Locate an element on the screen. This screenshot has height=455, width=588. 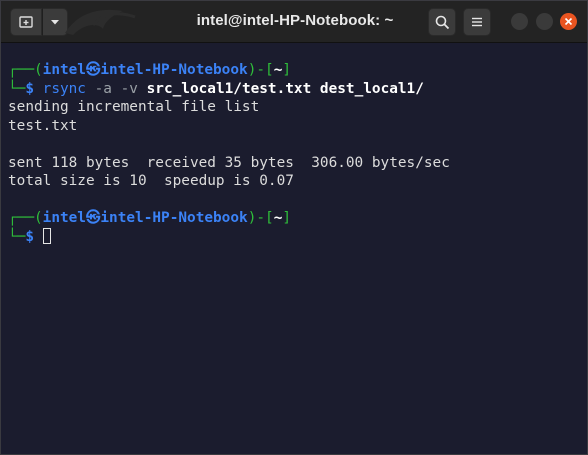
minimize-button is located at coordinates (519, 21).